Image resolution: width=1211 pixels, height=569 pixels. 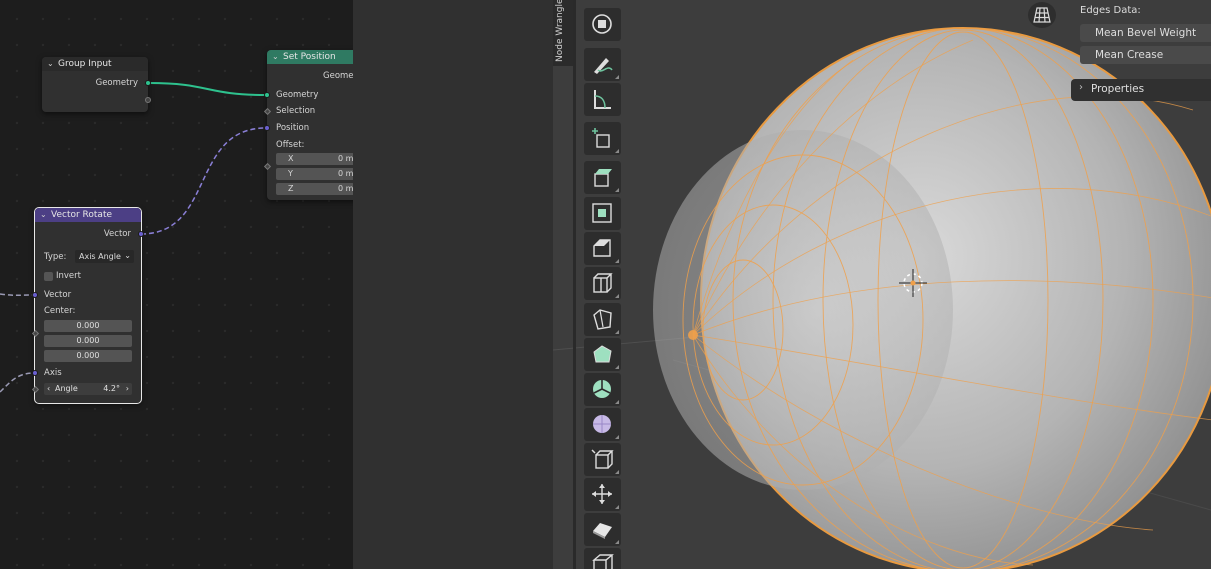 What do you see at coordinates (148, 100) in the screenshot?
I see `empty-output-socket` at bounding box center [148, 100].